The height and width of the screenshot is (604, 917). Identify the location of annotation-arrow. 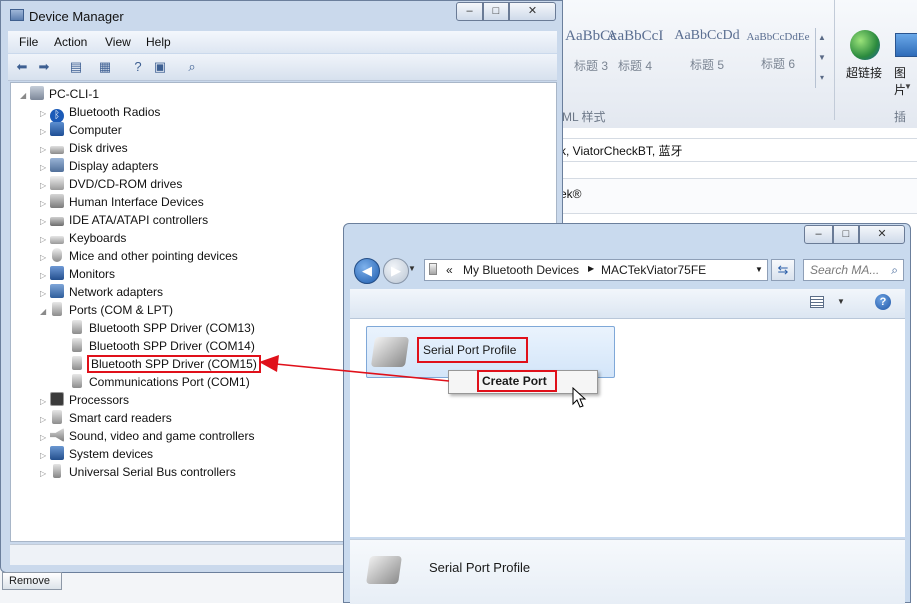
(354, 368).